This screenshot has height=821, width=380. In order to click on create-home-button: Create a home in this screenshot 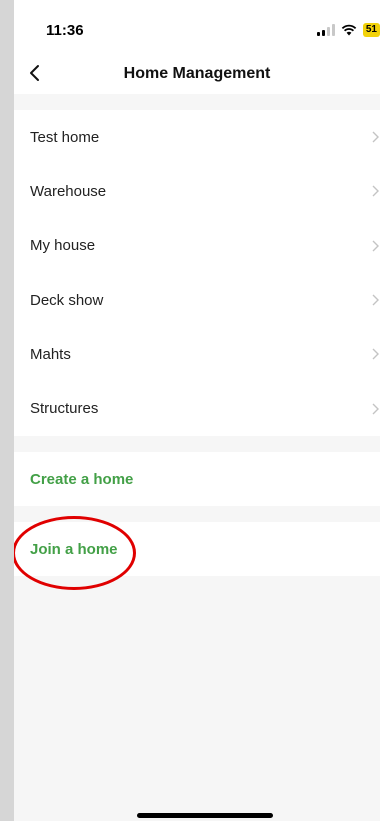, I will do `click(197, 479)`.